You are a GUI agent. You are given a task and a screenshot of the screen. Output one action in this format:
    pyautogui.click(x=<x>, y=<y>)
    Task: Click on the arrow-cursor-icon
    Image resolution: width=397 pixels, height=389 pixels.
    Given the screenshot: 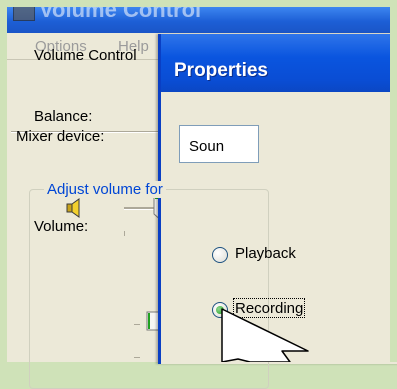 What is the action you would take?
    pyautogui.click(x=265, y=335)
    